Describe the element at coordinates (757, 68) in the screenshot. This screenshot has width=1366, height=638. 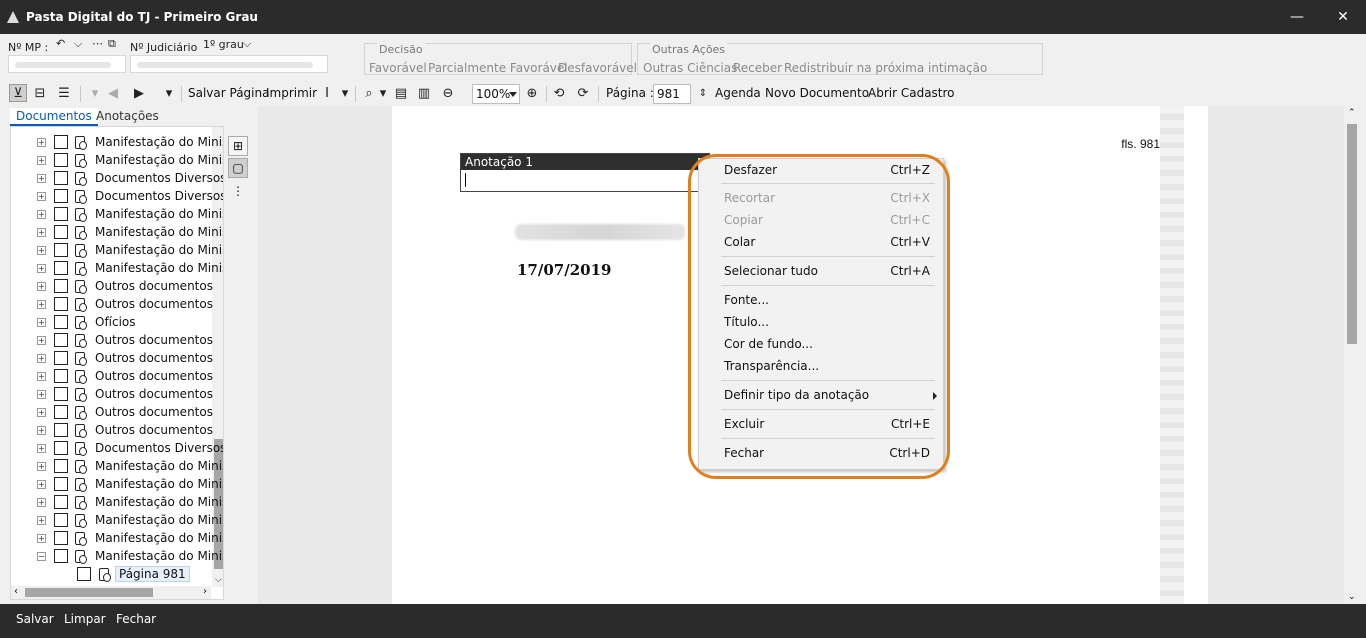
I see `receber-button: Receber` at that location.